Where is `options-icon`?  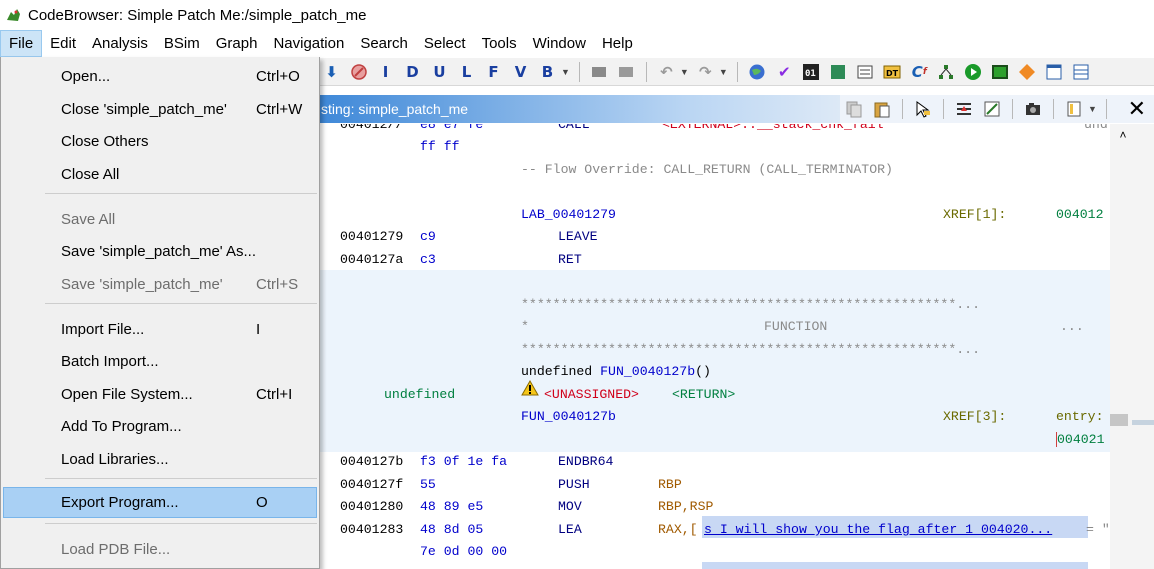 options-icon is located at coordinates (1074, 109).